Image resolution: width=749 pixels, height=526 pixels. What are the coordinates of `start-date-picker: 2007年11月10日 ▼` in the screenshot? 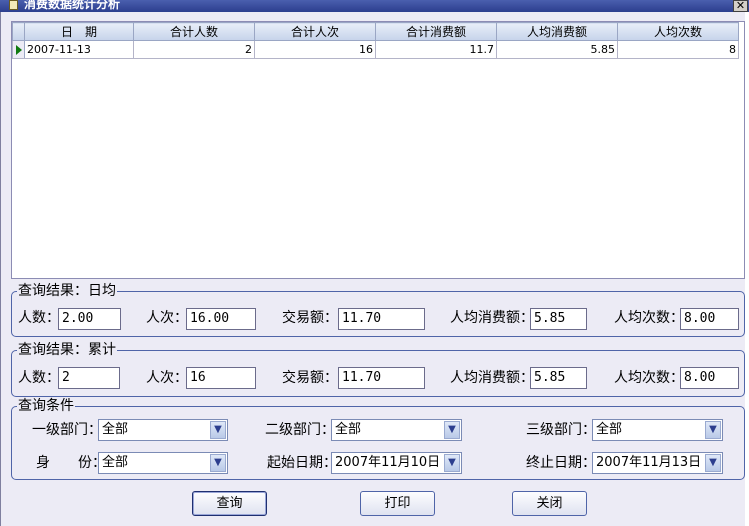 It's located at (396, 463).